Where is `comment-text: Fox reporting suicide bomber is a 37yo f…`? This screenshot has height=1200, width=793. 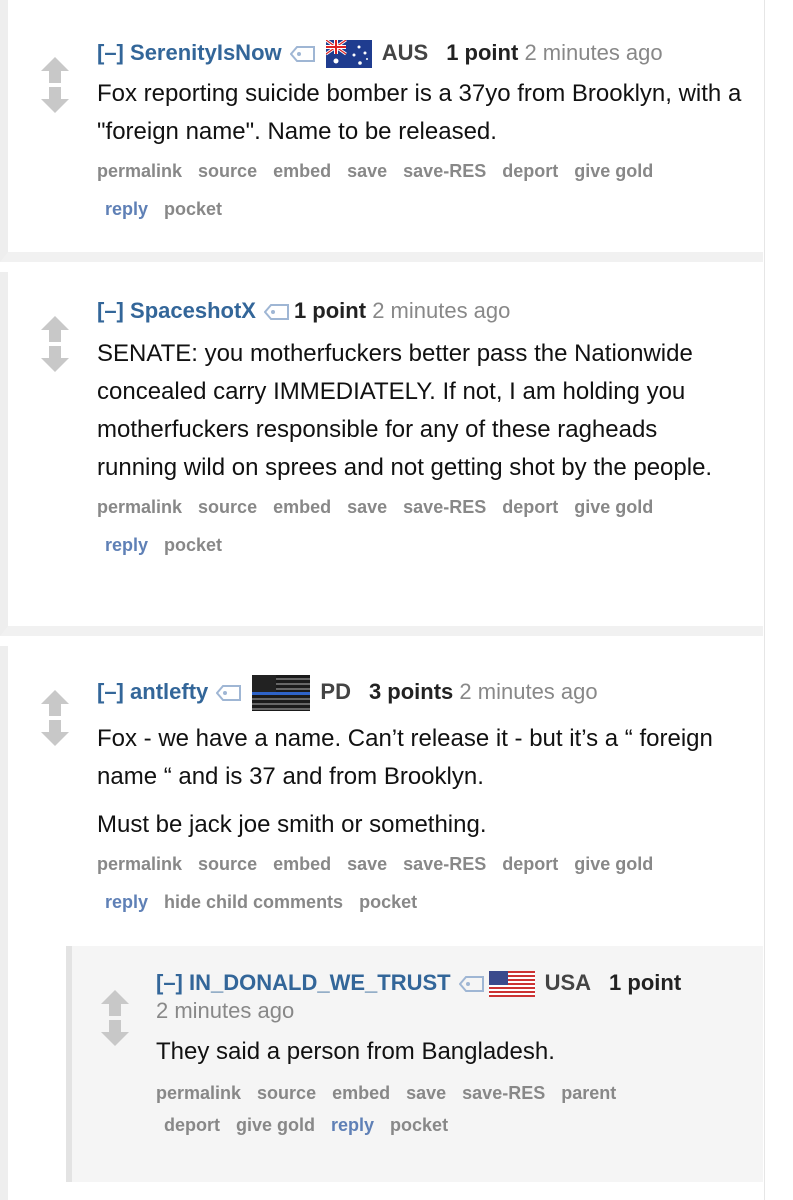
comment-text: Fox reporting suicide bomber is a 37yo f… is located at coordinates (419, 113).